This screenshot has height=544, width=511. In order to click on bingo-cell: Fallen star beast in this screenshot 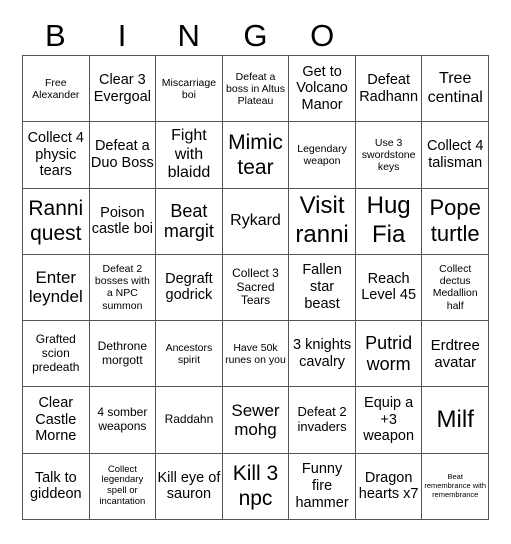, I will do `click(322, 288)`.